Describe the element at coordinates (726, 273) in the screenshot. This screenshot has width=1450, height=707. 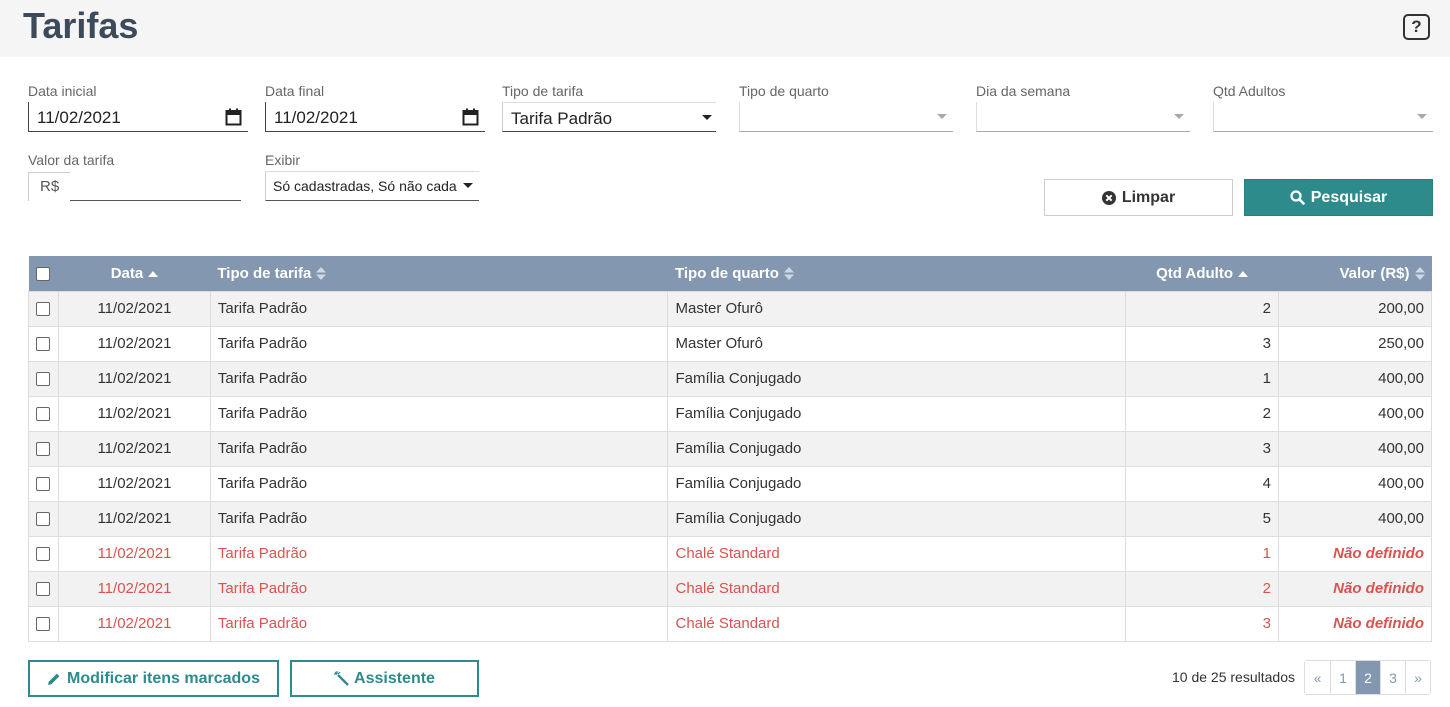
I see `column-tipo-quarto-label: Tipo de quarto` at that location.